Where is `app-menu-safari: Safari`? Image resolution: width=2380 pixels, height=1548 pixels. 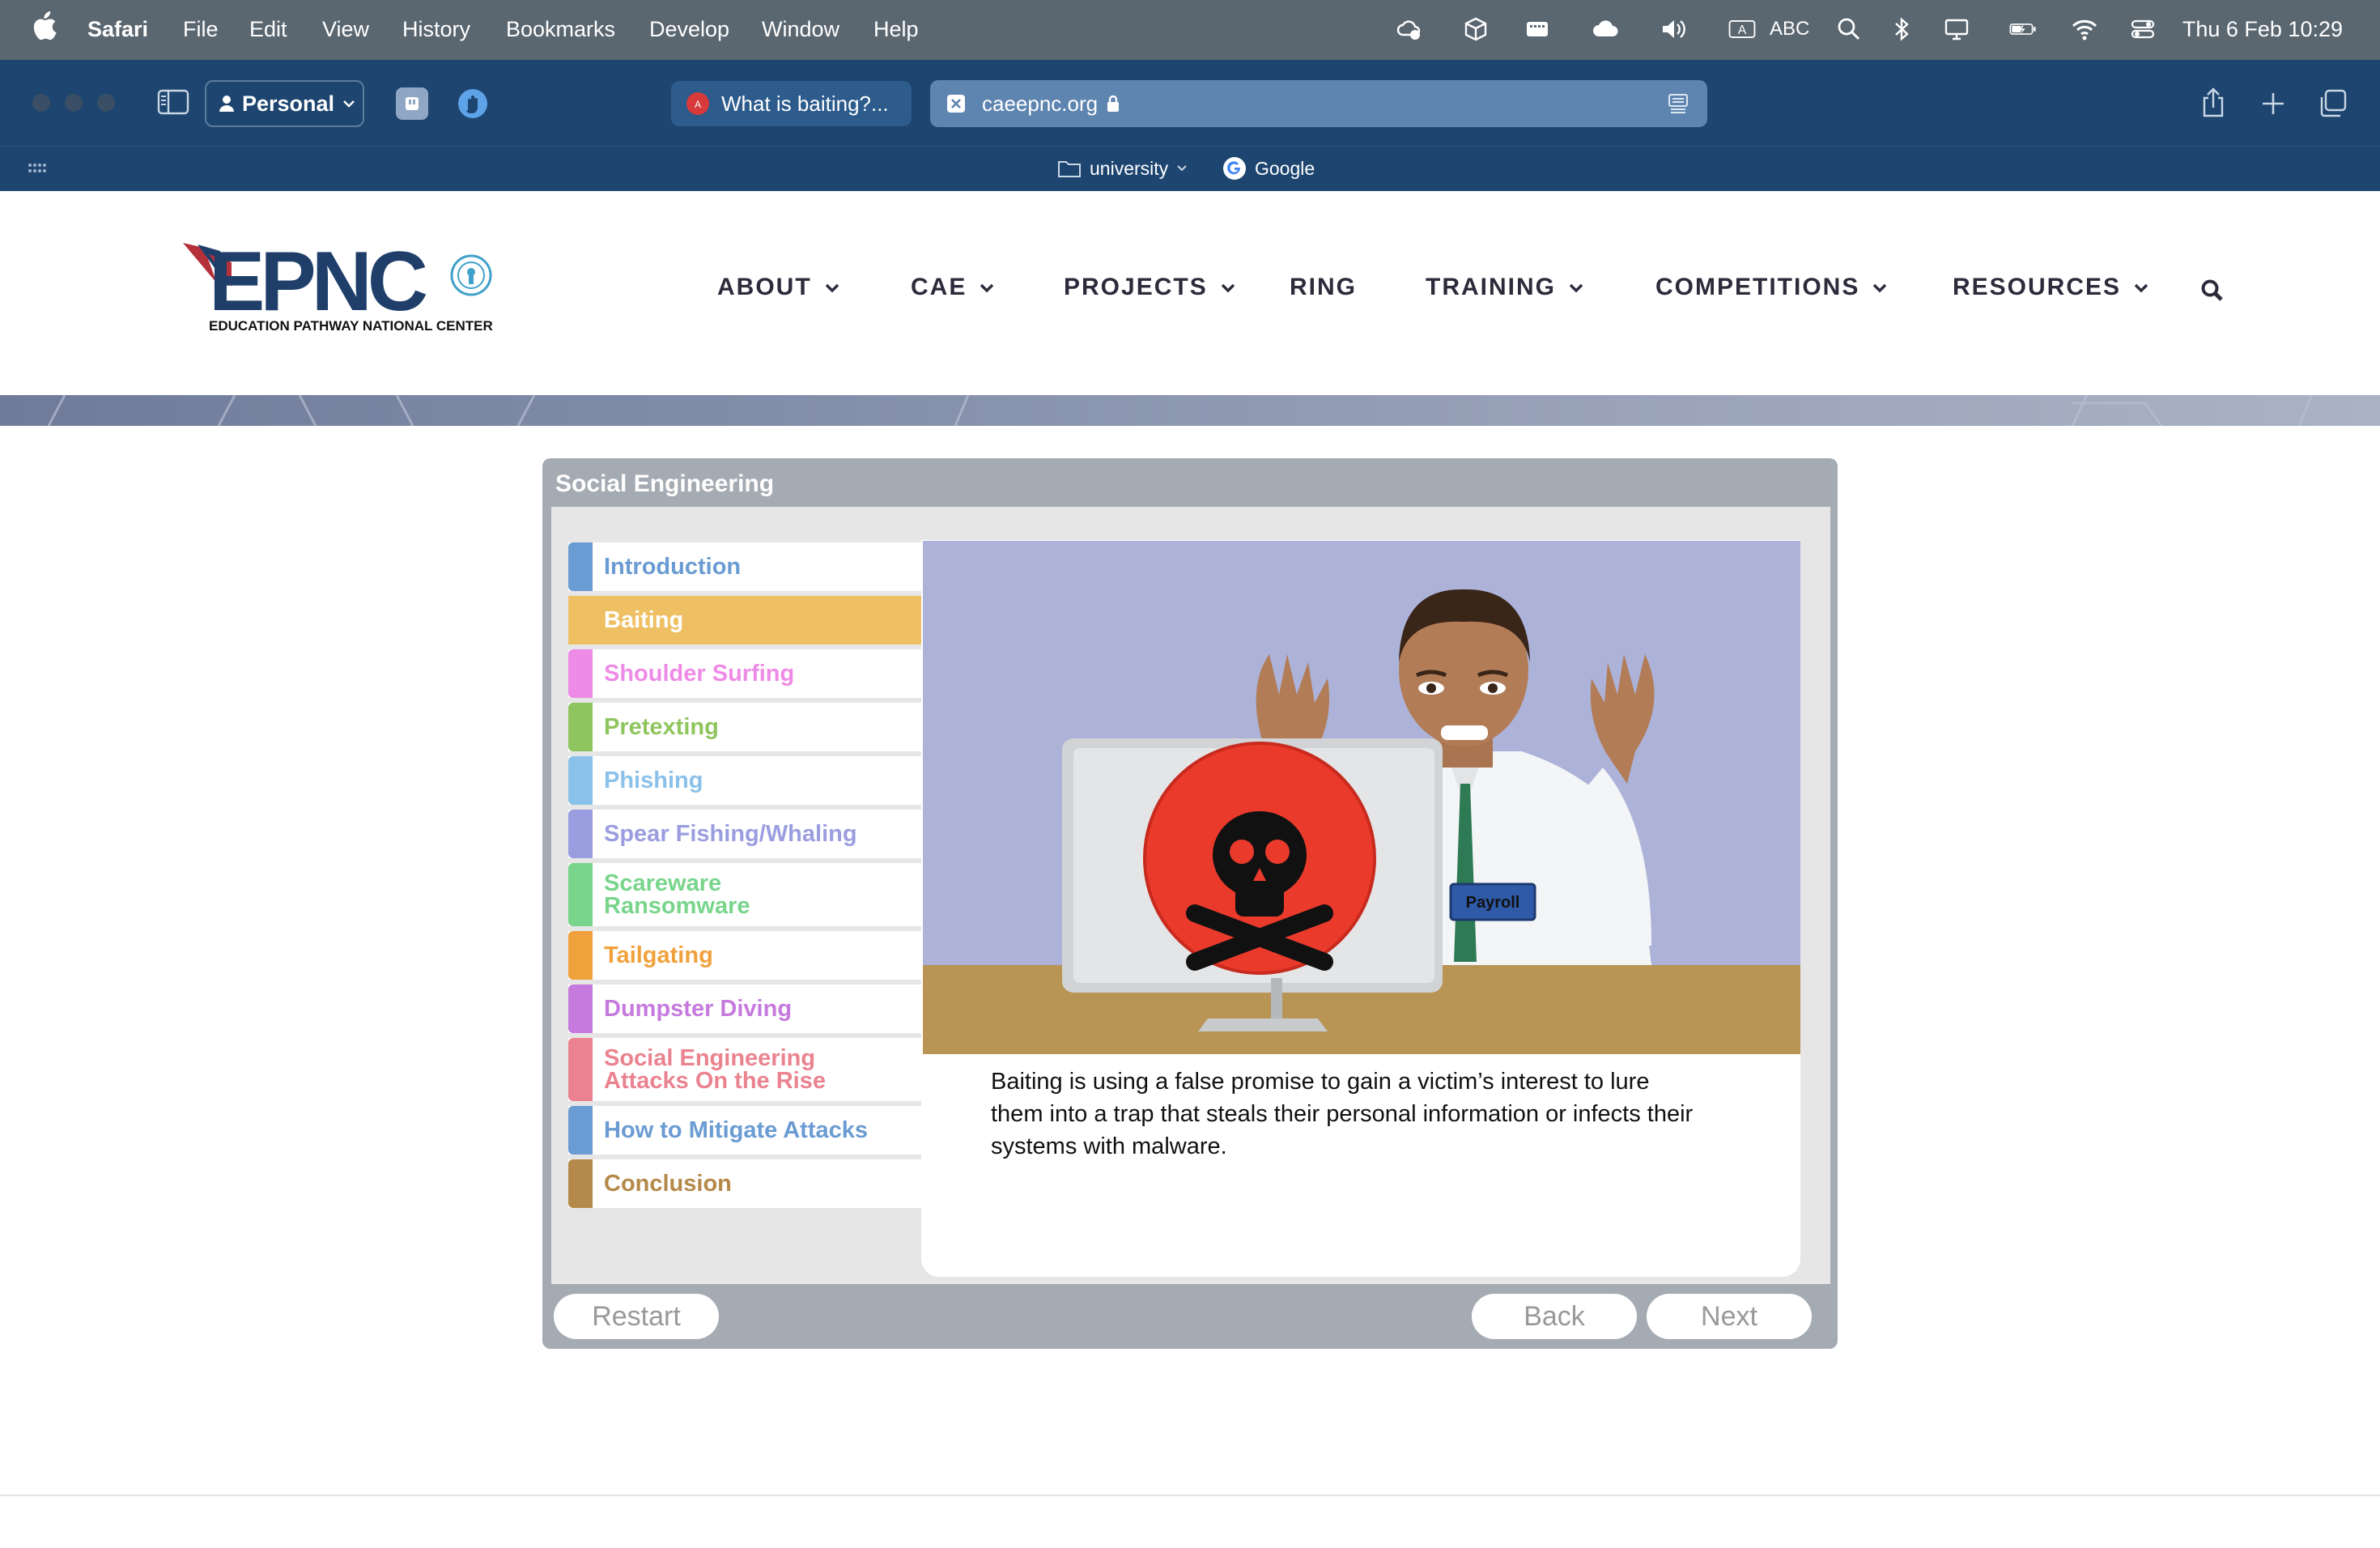 app-menu-safari: Safari is located at coordinates (118, 29).